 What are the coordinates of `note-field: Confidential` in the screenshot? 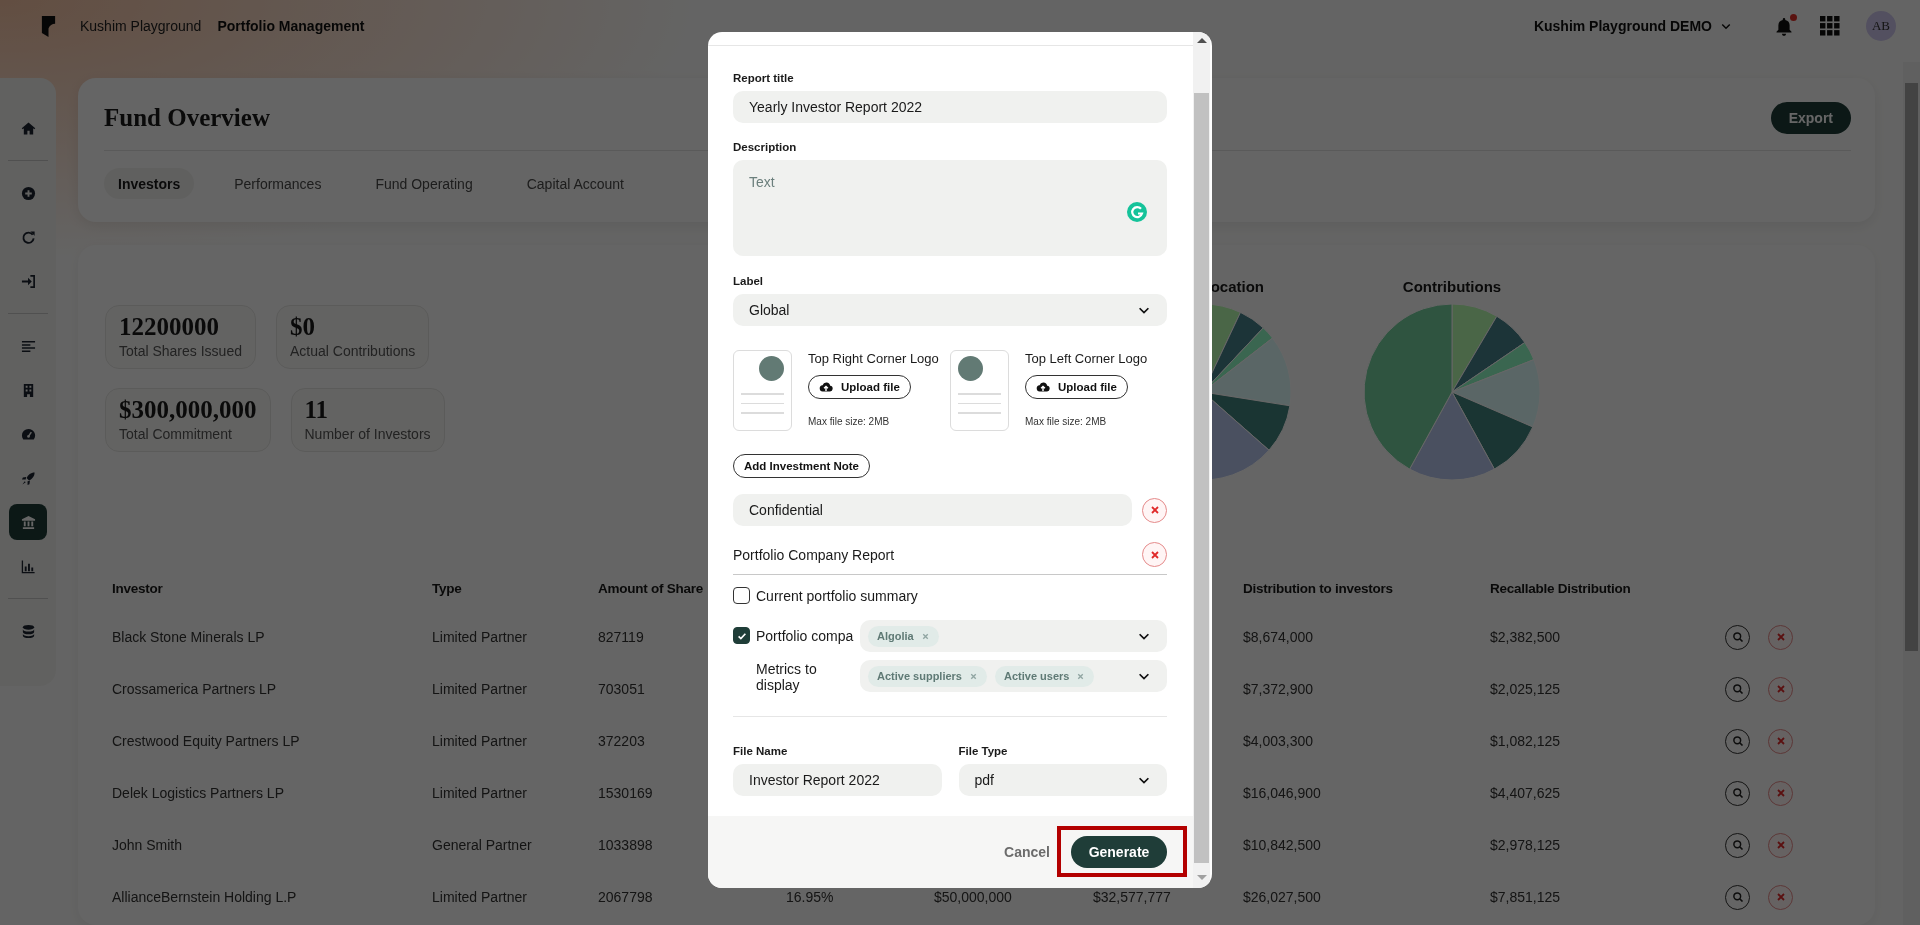 It's located at (932, 510).